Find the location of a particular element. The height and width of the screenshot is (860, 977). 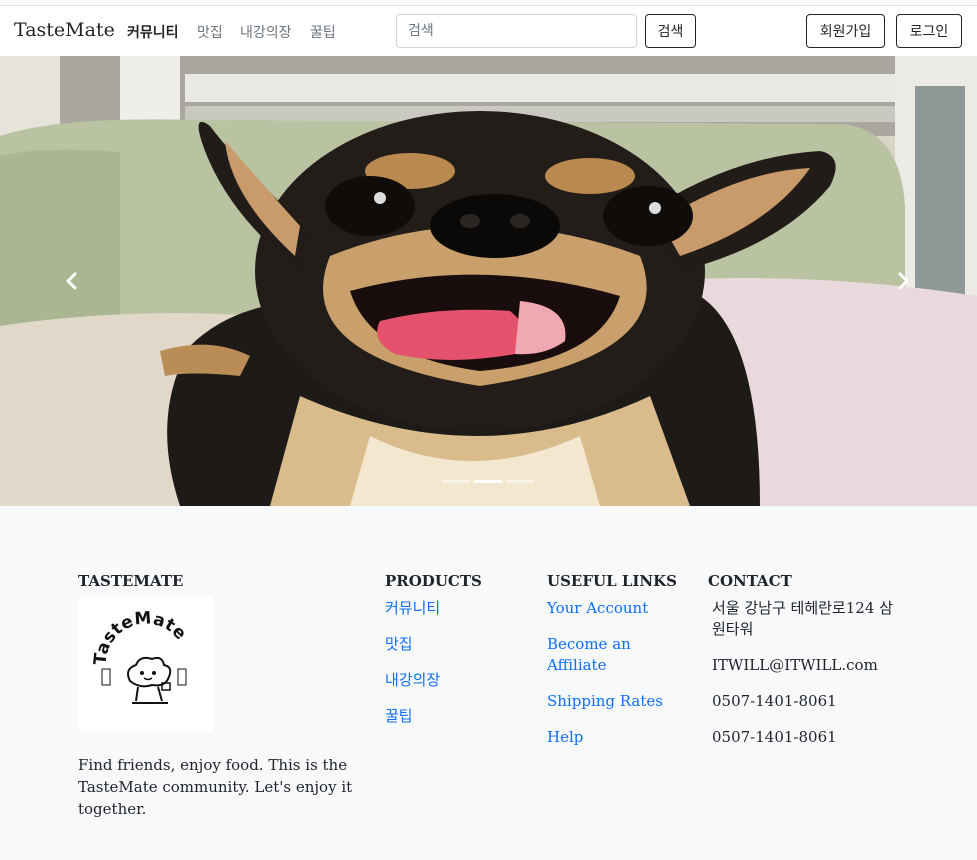

navbar: TasteMate 커뮤니티 맛집 내강의장 꿀팁 검색 회원가입 로그인 is located at coordinates (488, 31).